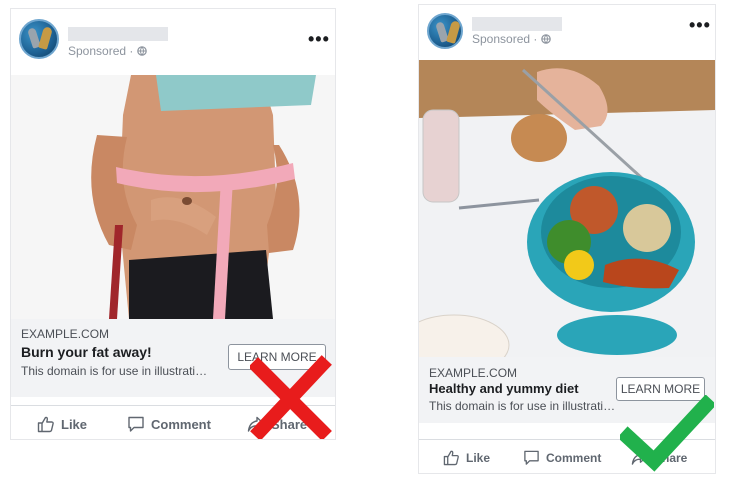  Describe the element at coordinates (86, 352) in the screenshot. I see `ad-headline: Burn your fat away!` at that location.